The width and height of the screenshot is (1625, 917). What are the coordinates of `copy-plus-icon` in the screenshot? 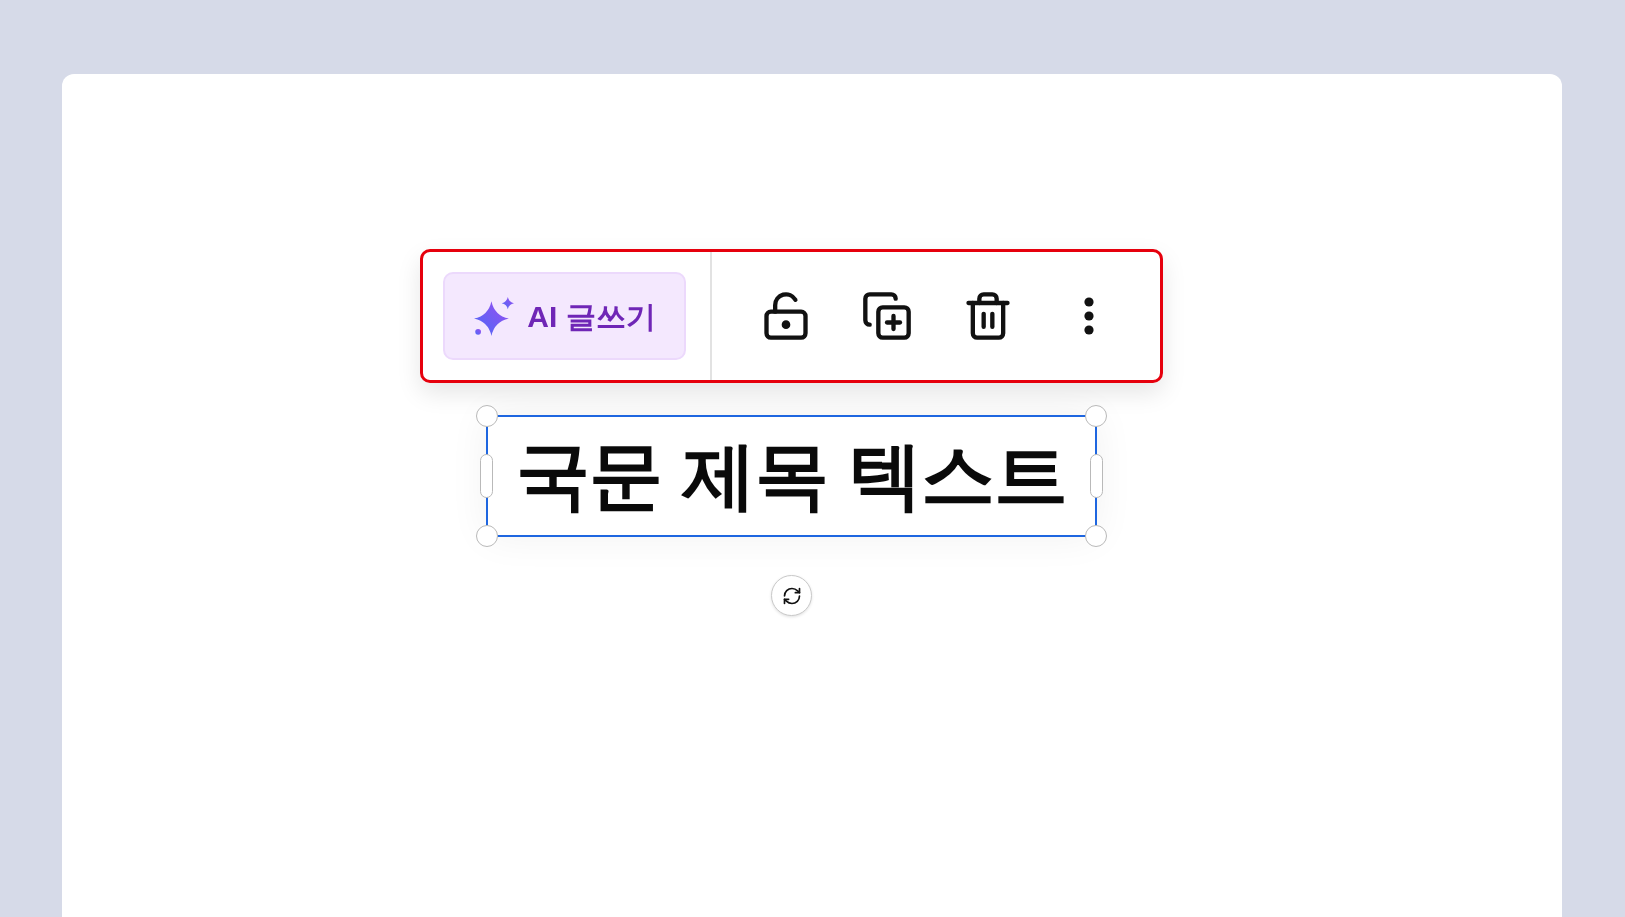 It's located at (886, 316).